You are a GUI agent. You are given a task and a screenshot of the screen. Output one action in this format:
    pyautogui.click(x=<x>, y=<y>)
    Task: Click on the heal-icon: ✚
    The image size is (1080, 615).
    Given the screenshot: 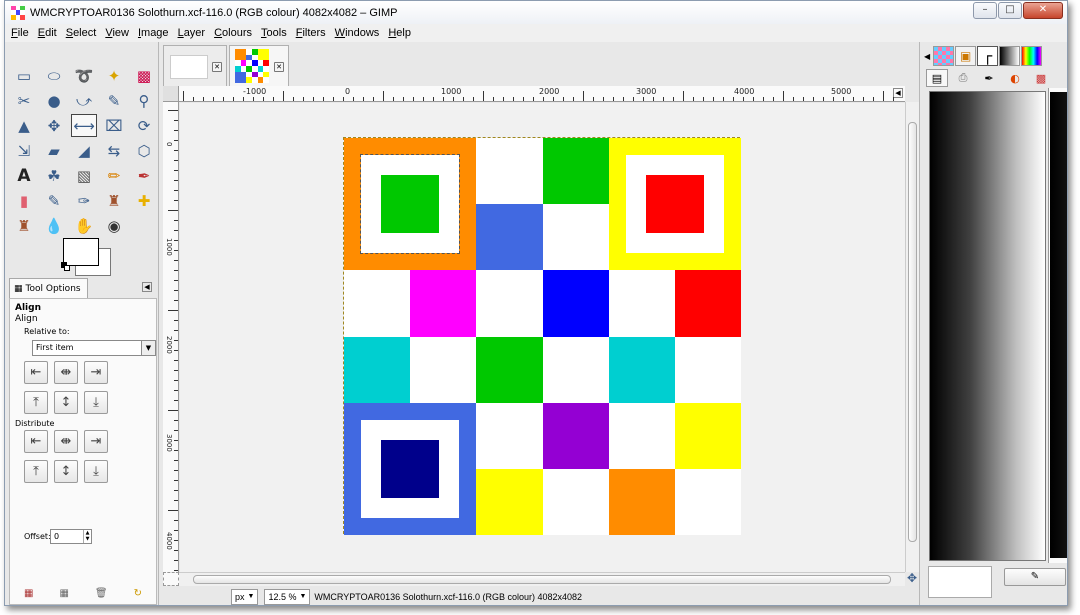 What is the action you would take?
    pyautogui.click(x=144, y=200)
    